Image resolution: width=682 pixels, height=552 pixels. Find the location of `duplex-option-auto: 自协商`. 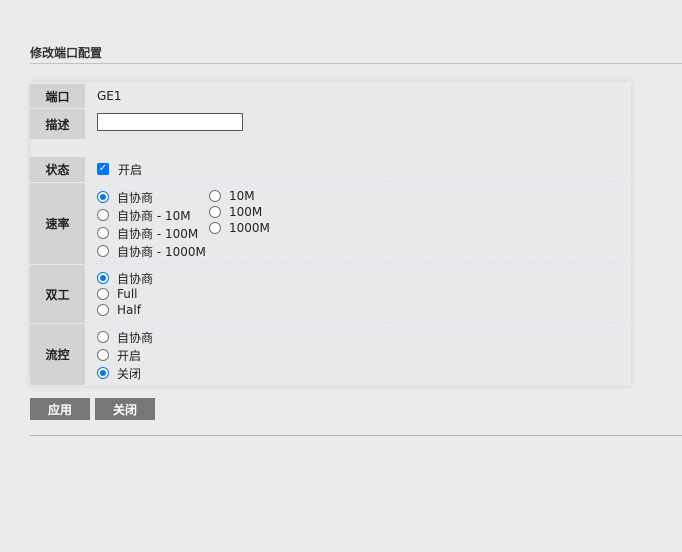

duplex-option-auto: 自协商 is located at coordinates (125, 278).